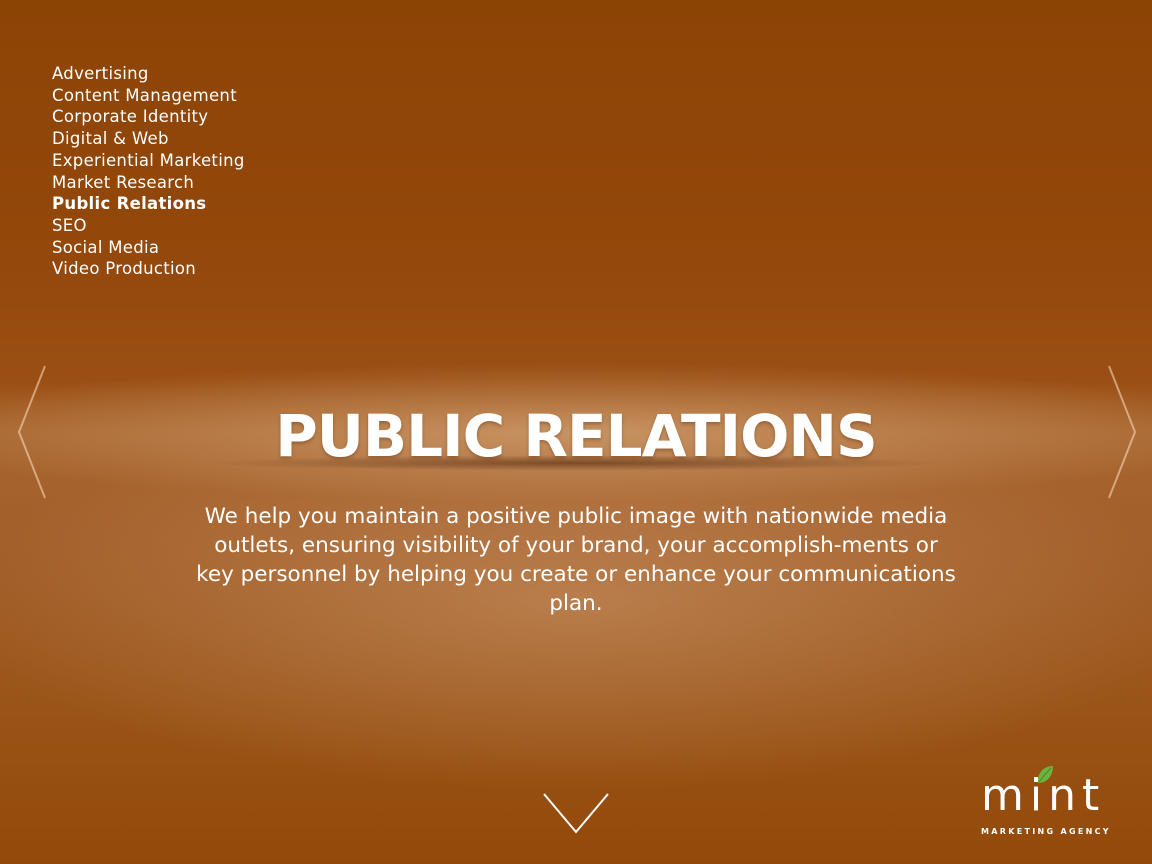 Image resolution: width=1152 pixels, height=864 pixels. Describe the element at coordinates (576, 436) in the screenshot. I see `page-title: PUBLIC RELATIONS` at that location.